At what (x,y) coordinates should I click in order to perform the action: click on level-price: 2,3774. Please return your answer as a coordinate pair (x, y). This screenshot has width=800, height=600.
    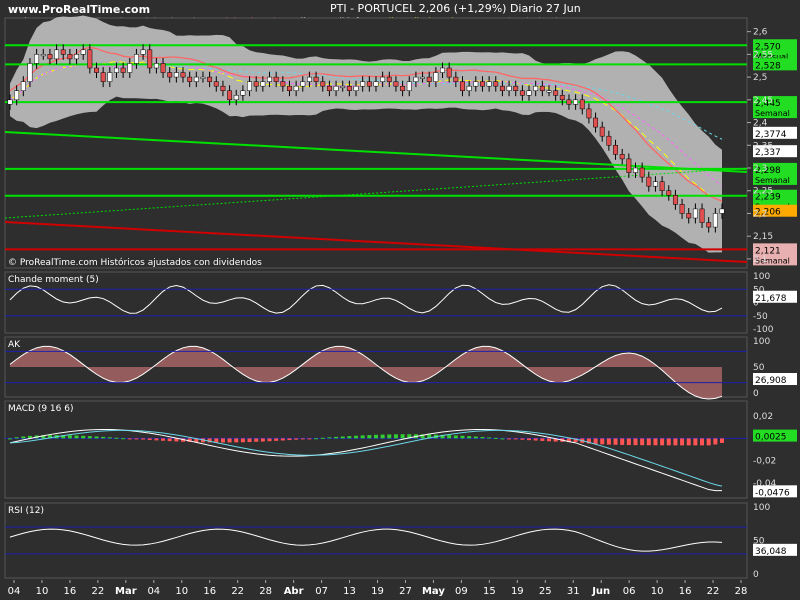
    Looking at the image, I should click on (771, 135).